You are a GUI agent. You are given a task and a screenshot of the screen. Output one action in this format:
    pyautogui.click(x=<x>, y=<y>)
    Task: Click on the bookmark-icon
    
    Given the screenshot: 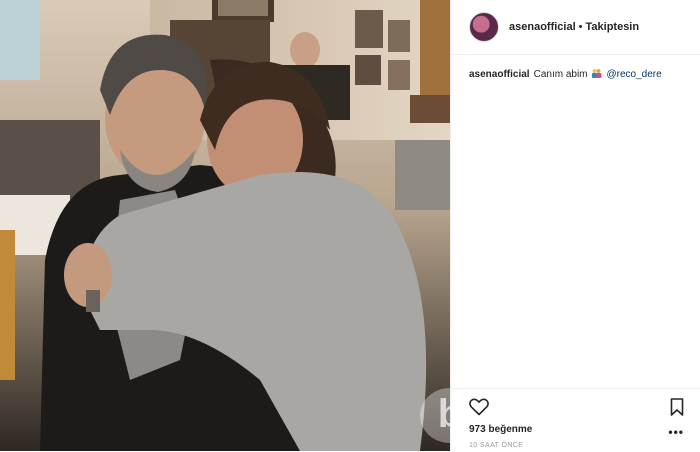 What is the action you would take?
    pyautogui.click(x=677, y=407)
    